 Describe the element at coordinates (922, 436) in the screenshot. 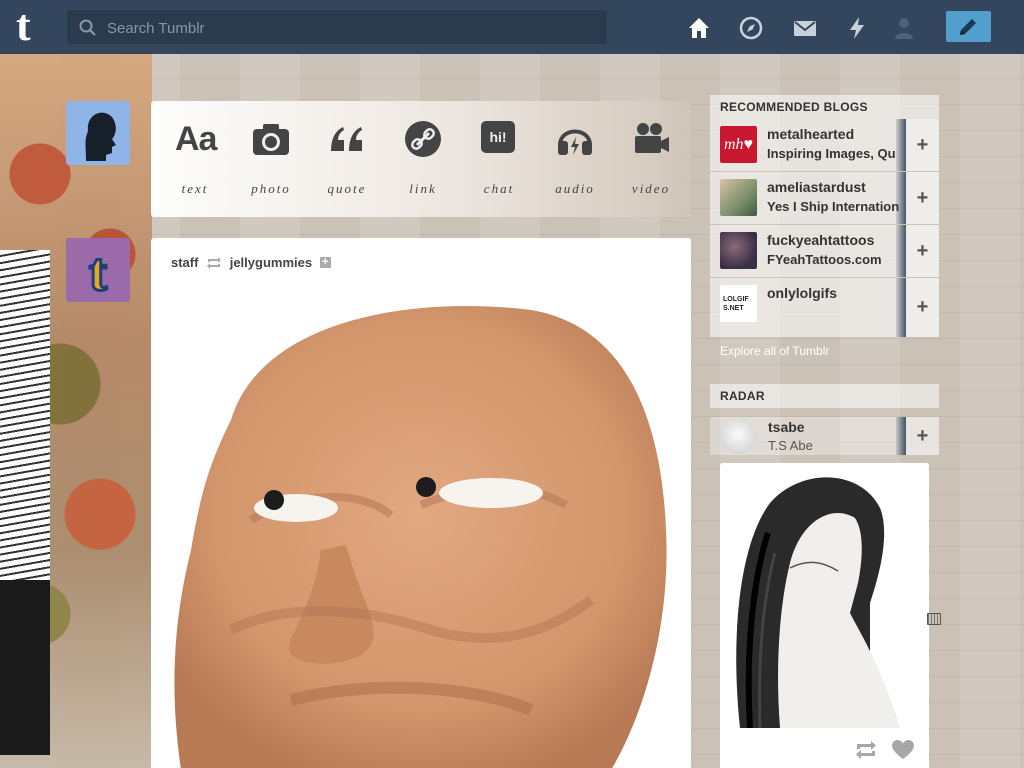

I see `radar-follow-button: +` at that location.